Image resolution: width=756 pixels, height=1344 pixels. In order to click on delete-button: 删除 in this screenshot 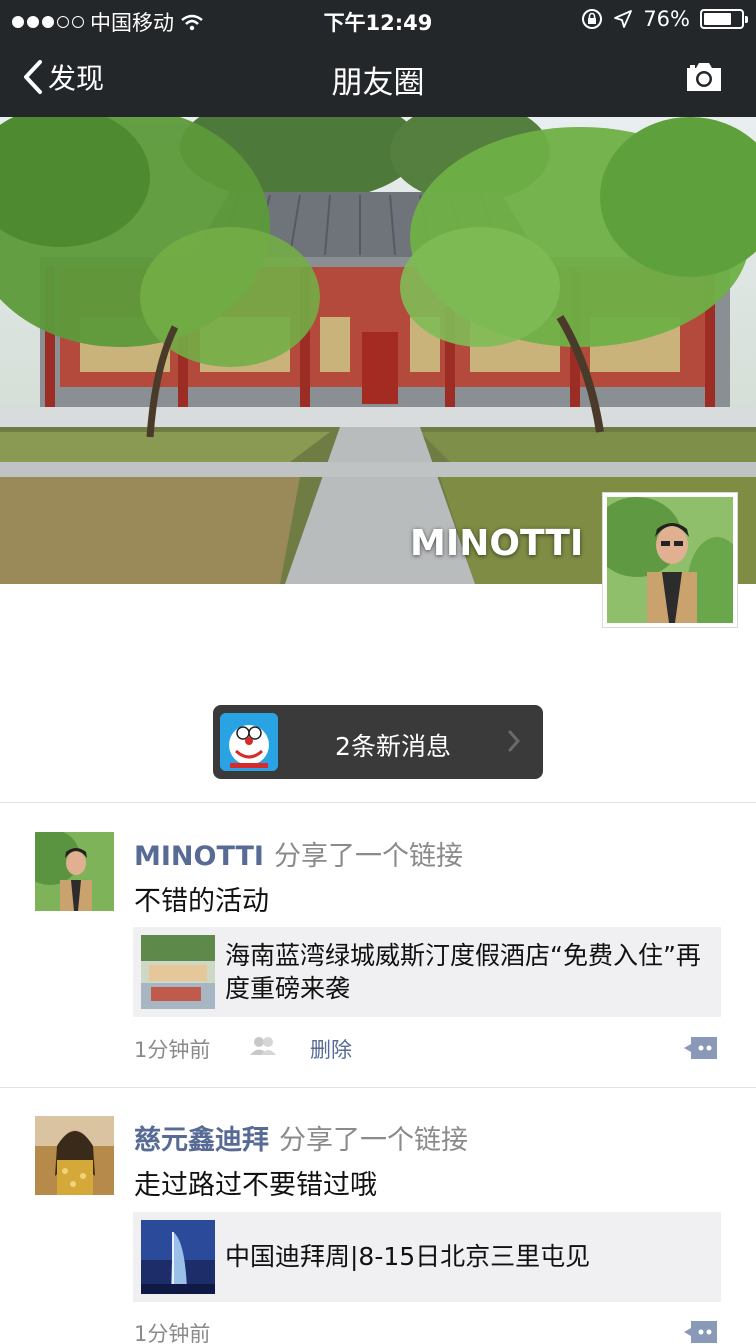, I will do `click(331, 1049)`.